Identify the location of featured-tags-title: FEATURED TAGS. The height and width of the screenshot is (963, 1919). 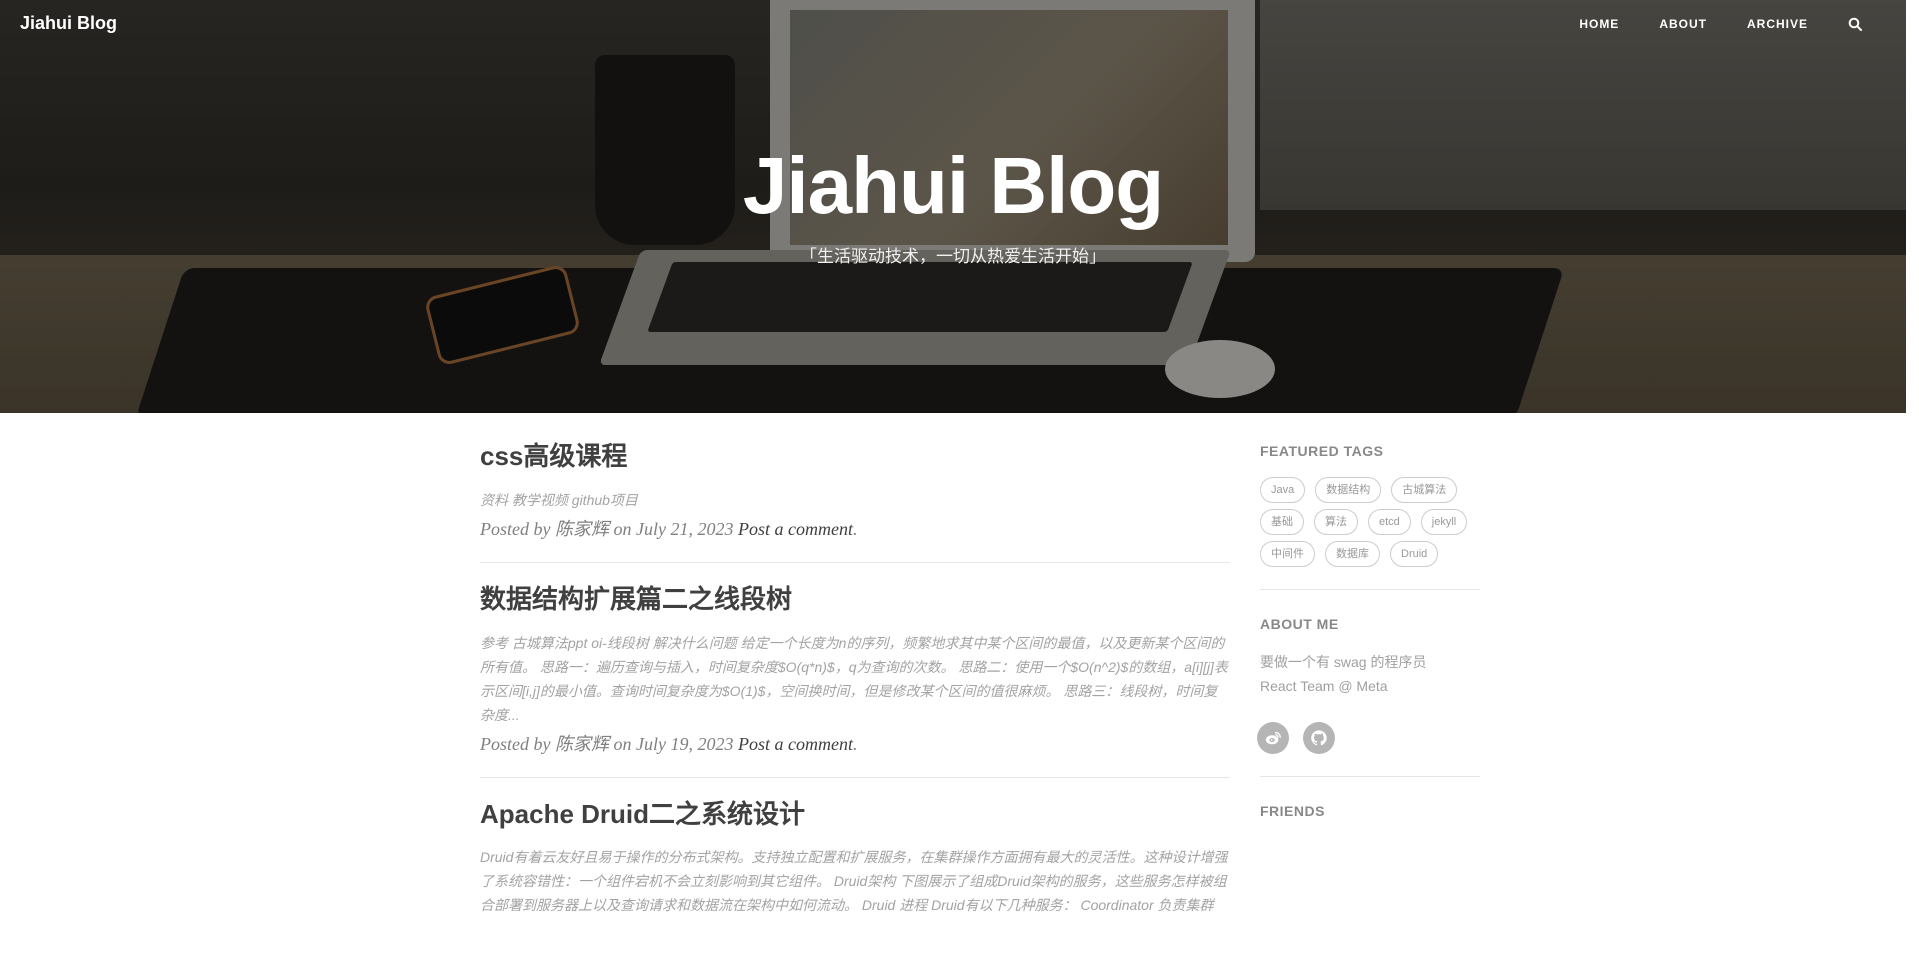
(1322, 451).